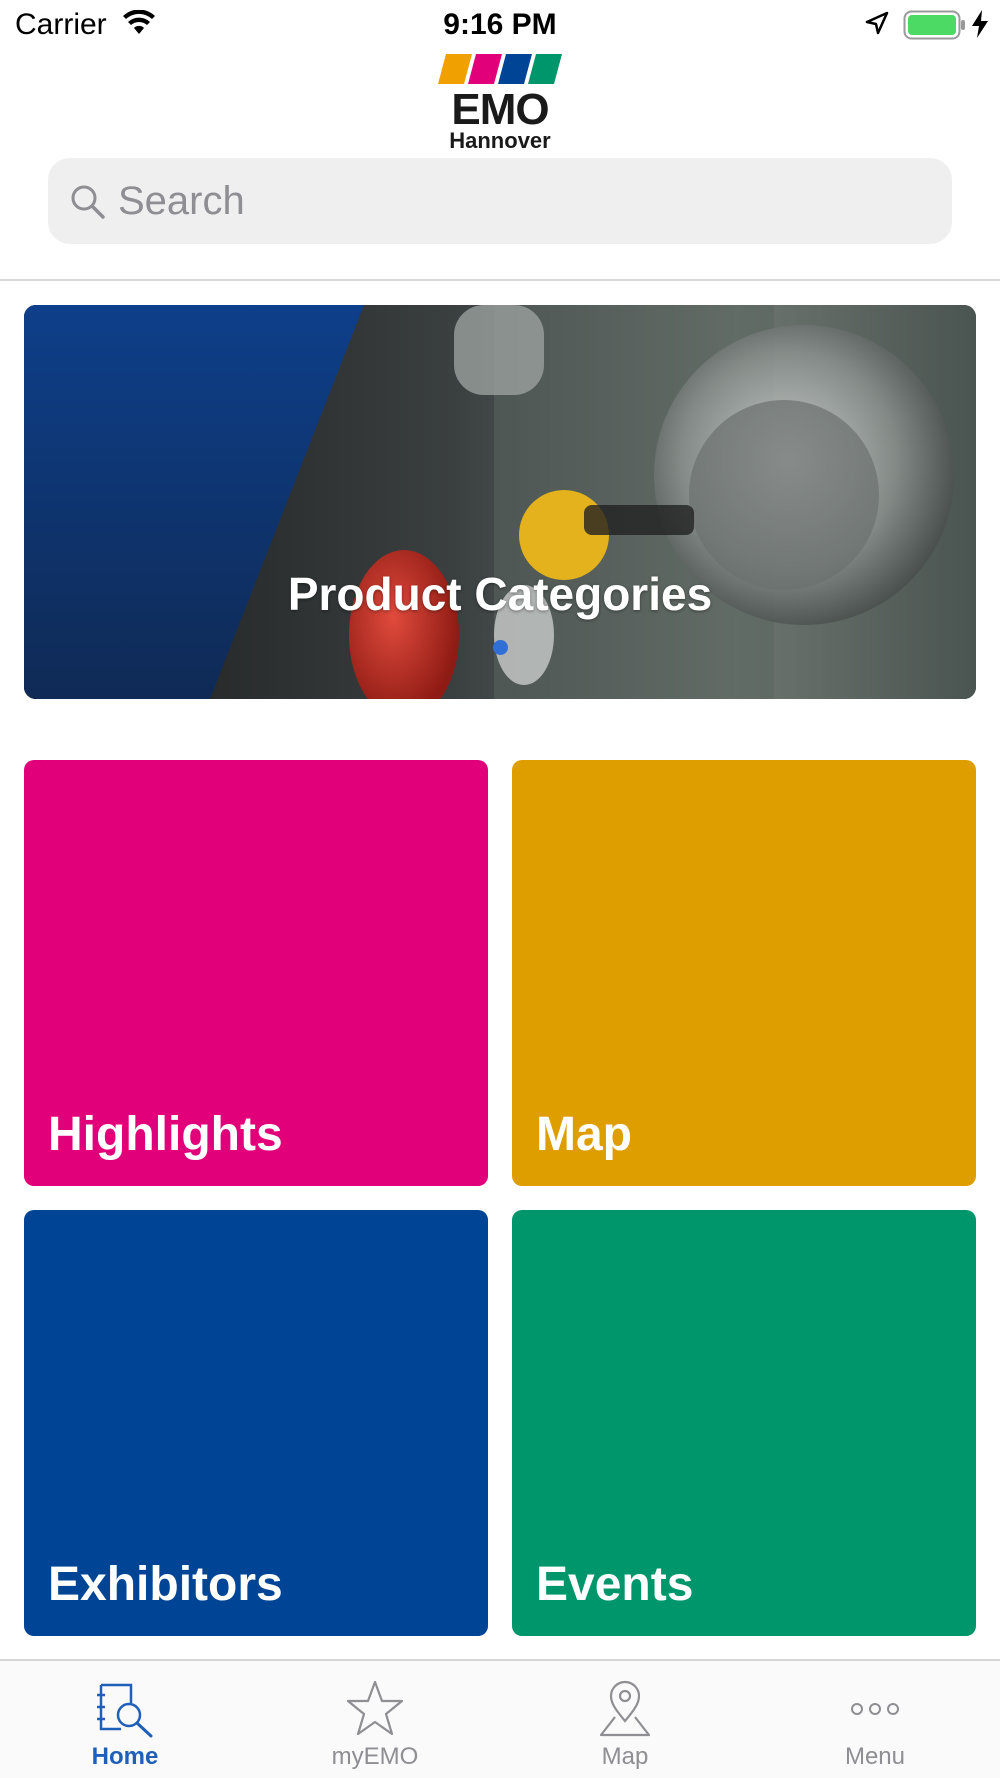  I want to click on tab-map: Map, so click(625, 1719).